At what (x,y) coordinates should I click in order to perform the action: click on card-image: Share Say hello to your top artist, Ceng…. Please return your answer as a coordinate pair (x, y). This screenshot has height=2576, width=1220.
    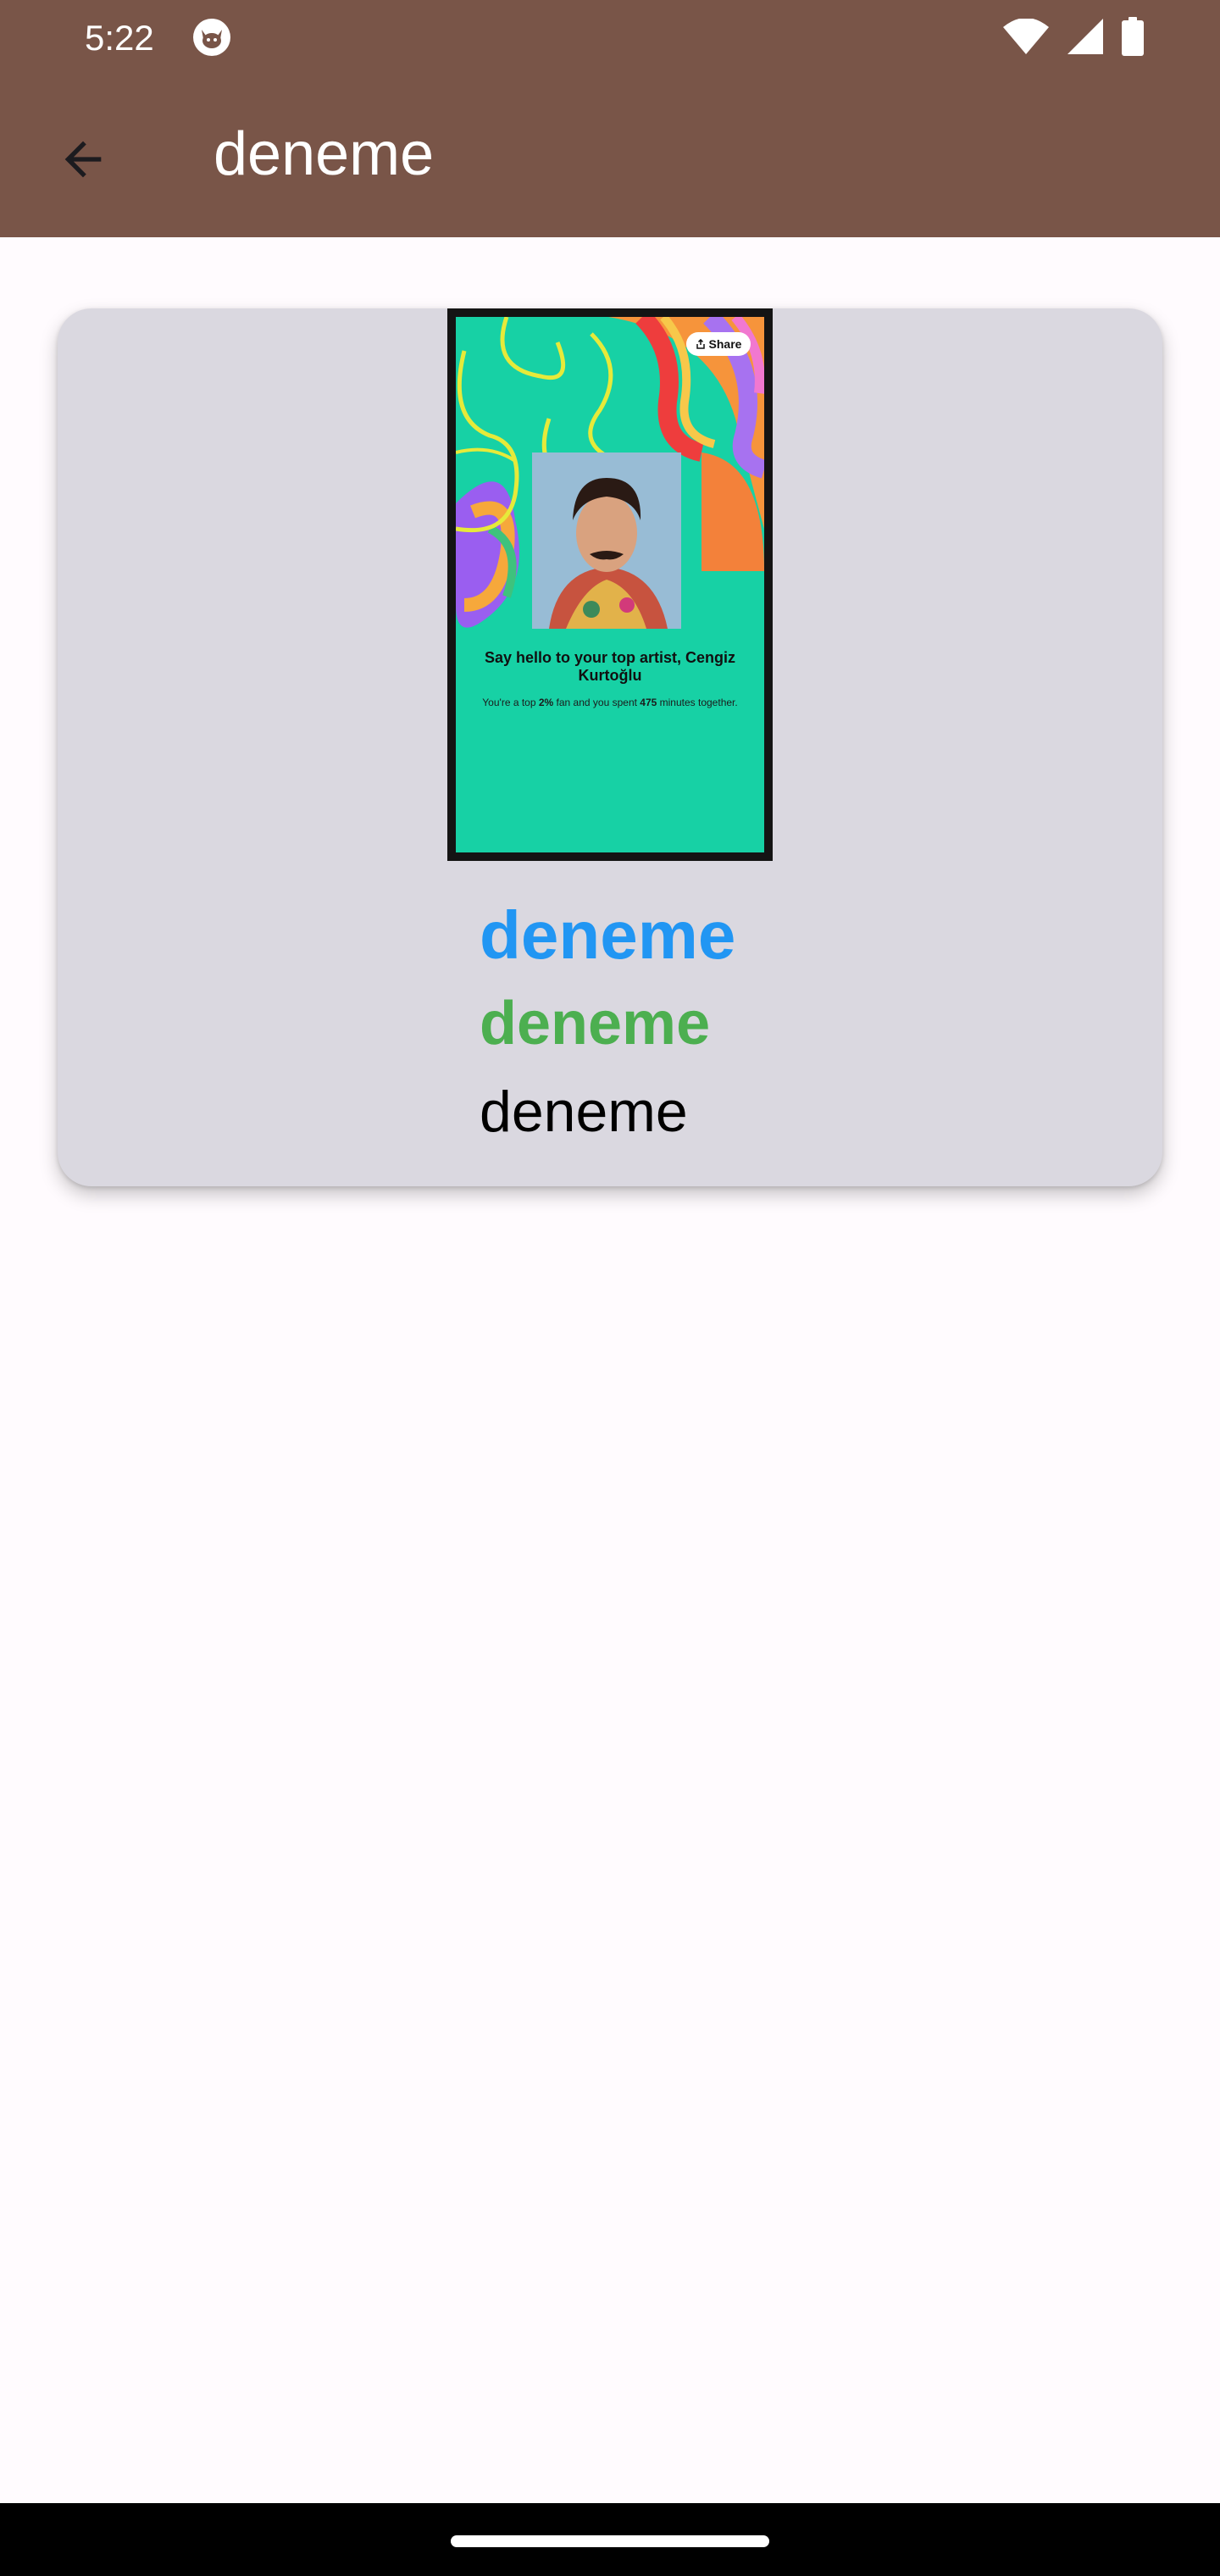
    Looking at the image, I should click on (610, 584).